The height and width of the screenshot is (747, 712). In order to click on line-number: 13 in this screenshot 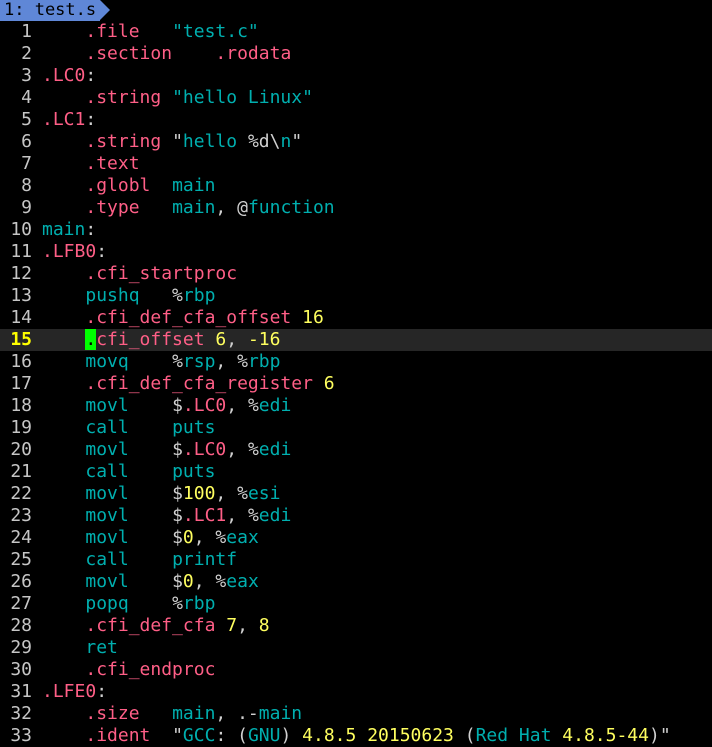, I will do `click(21, 295)`.